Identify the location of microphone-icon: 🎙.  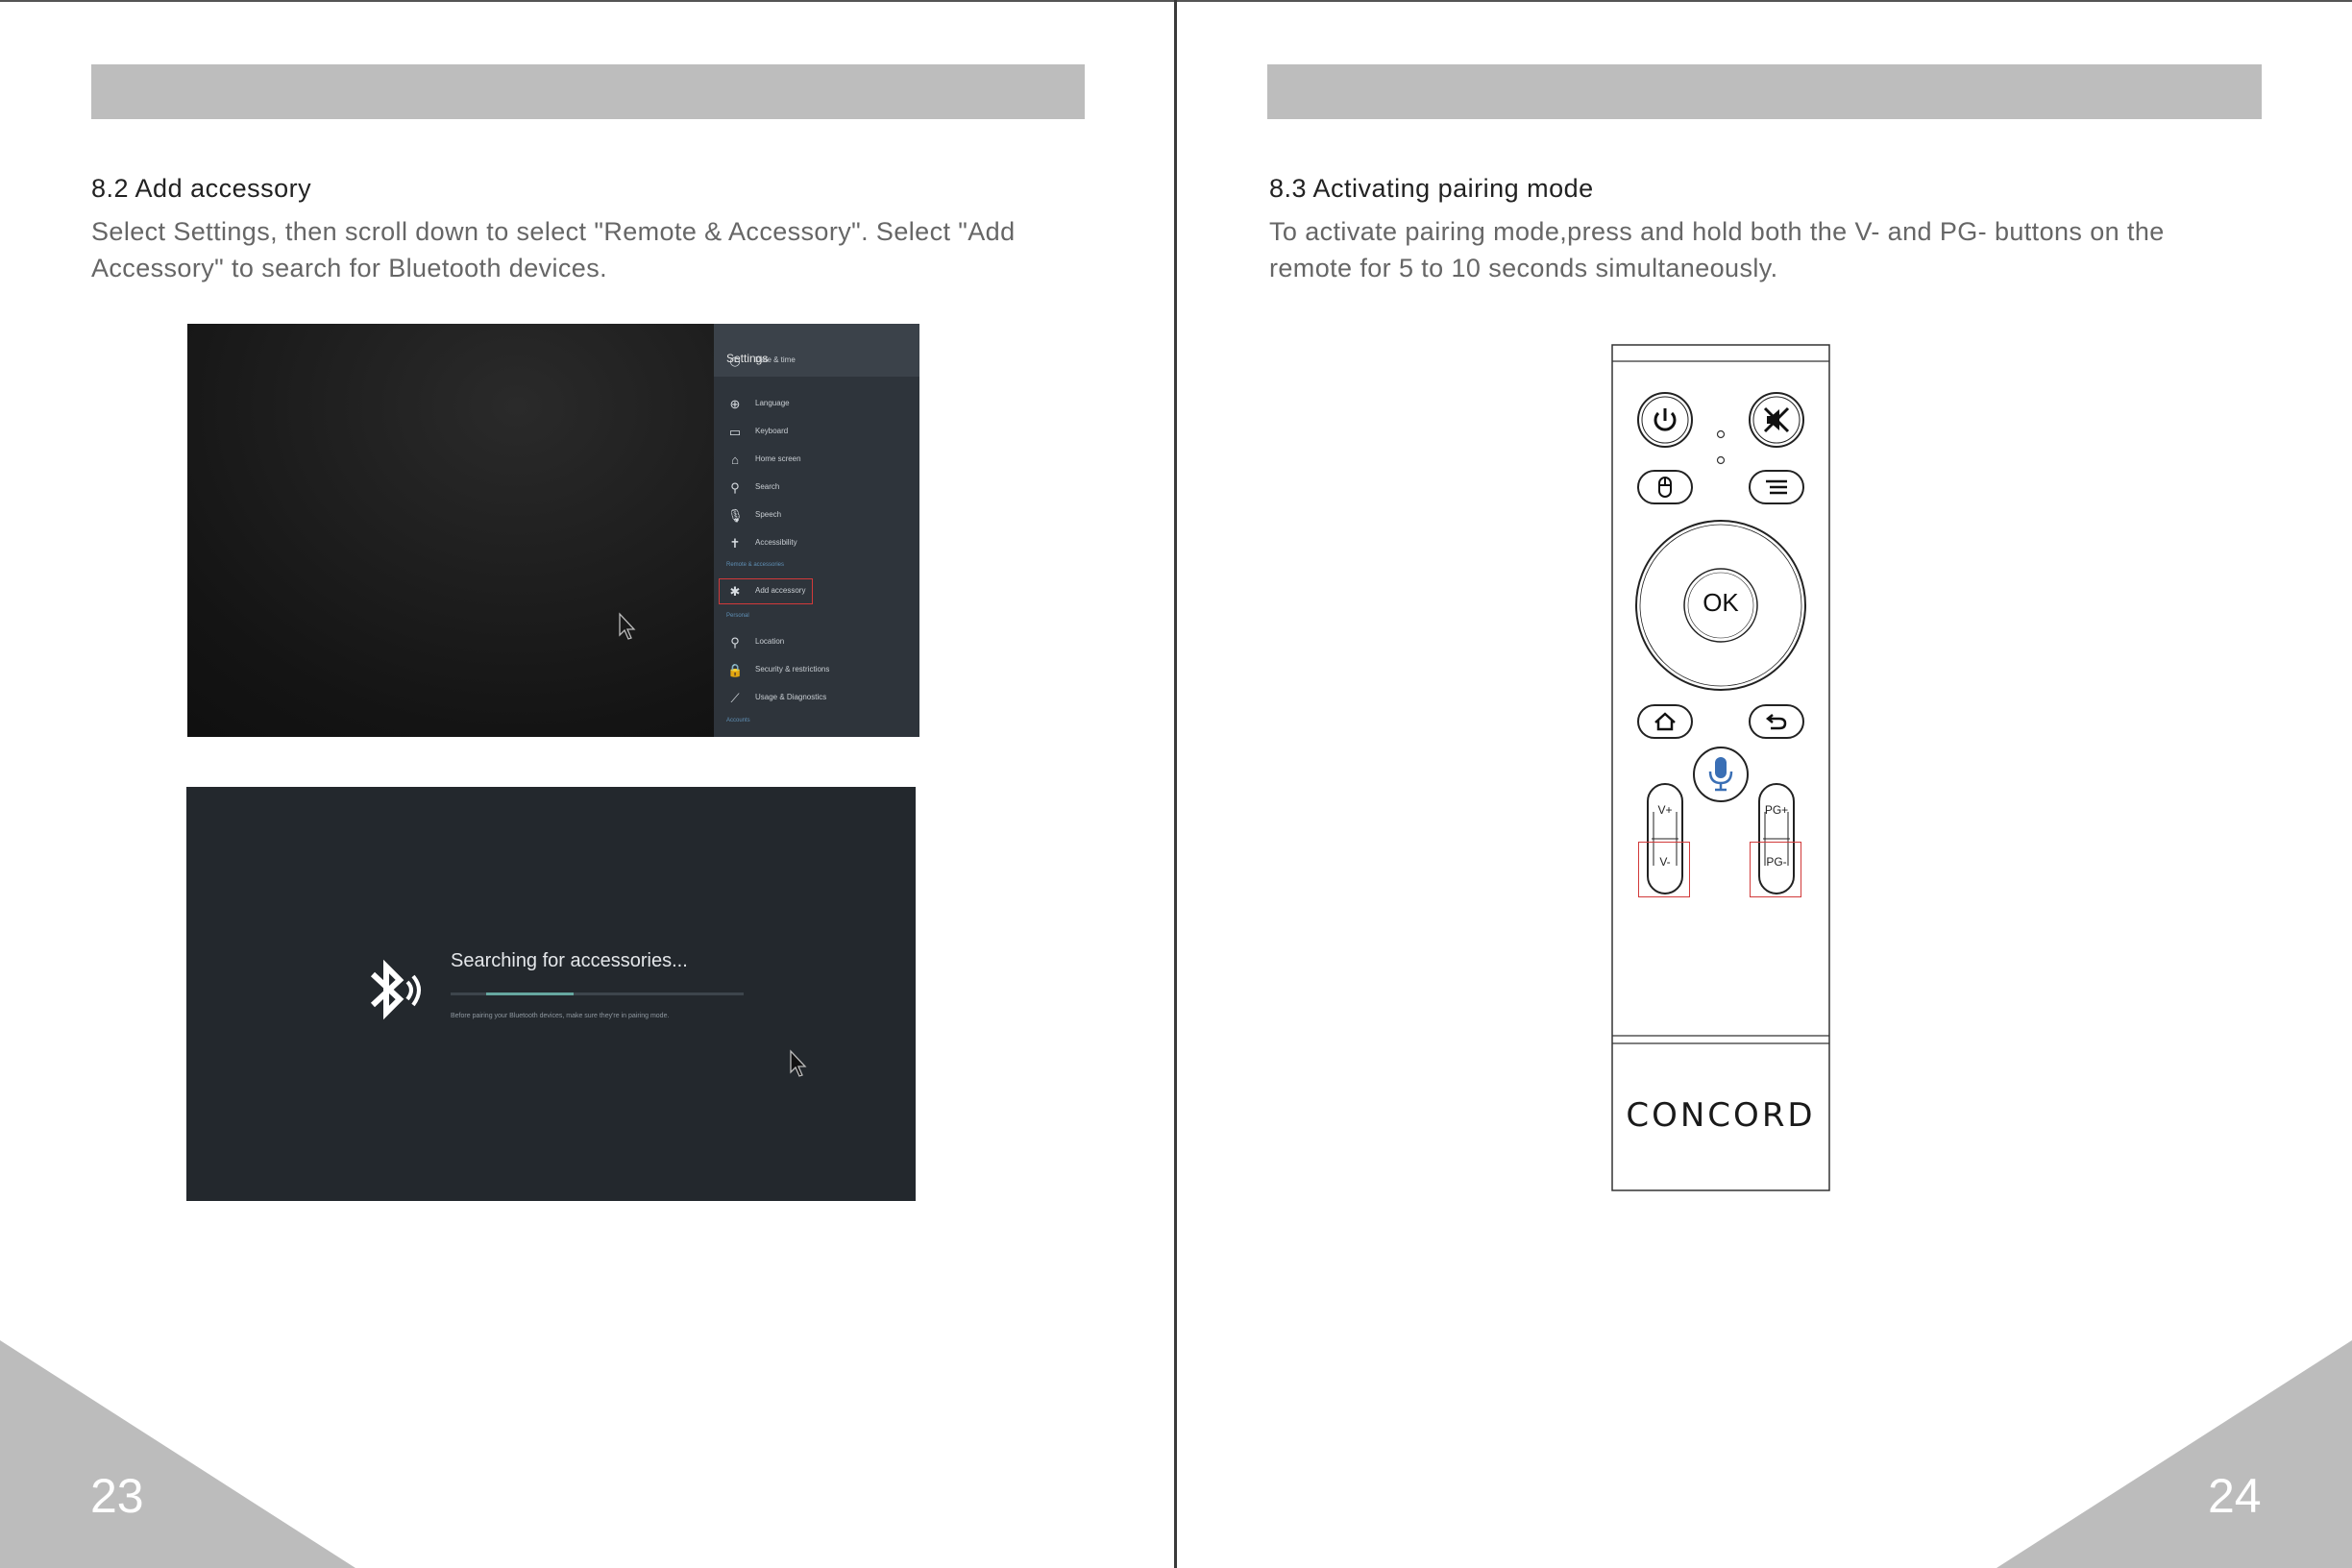
(735, 515).